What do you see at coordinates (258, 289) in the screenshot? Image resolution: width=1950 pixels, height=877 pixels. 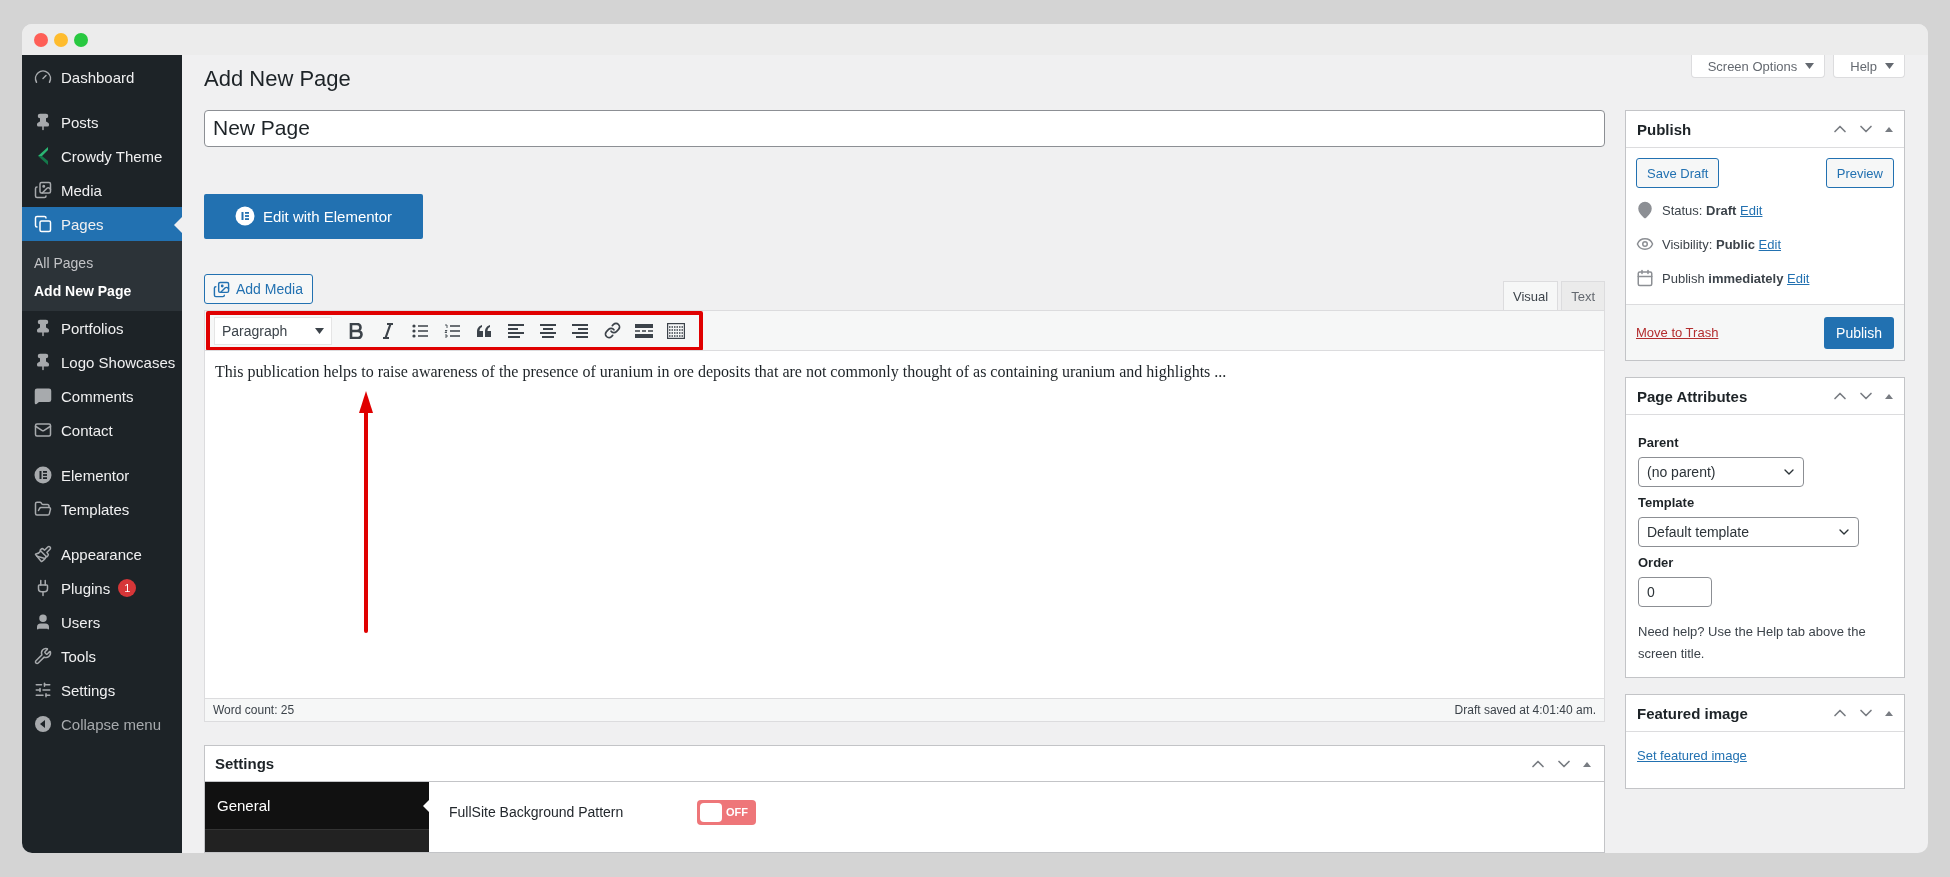 I see `add-media-button: Add Media` at bounding box center [258, 289].